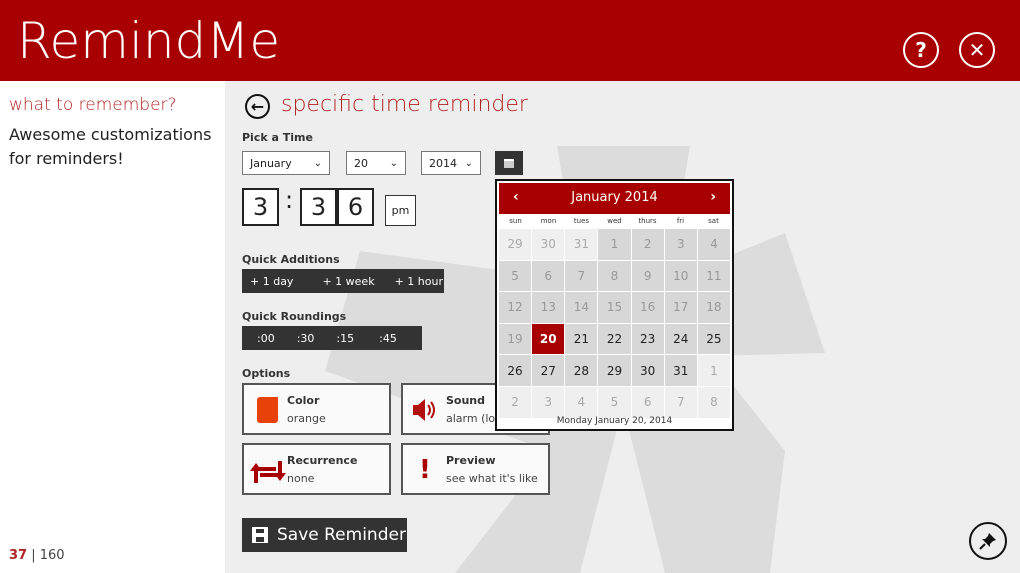 The width and height of the screenshot is (1020, 573). Describe the element at coordinates (318, 207) in the screenshot. I see `minute-tens-digit: 3` at that location.